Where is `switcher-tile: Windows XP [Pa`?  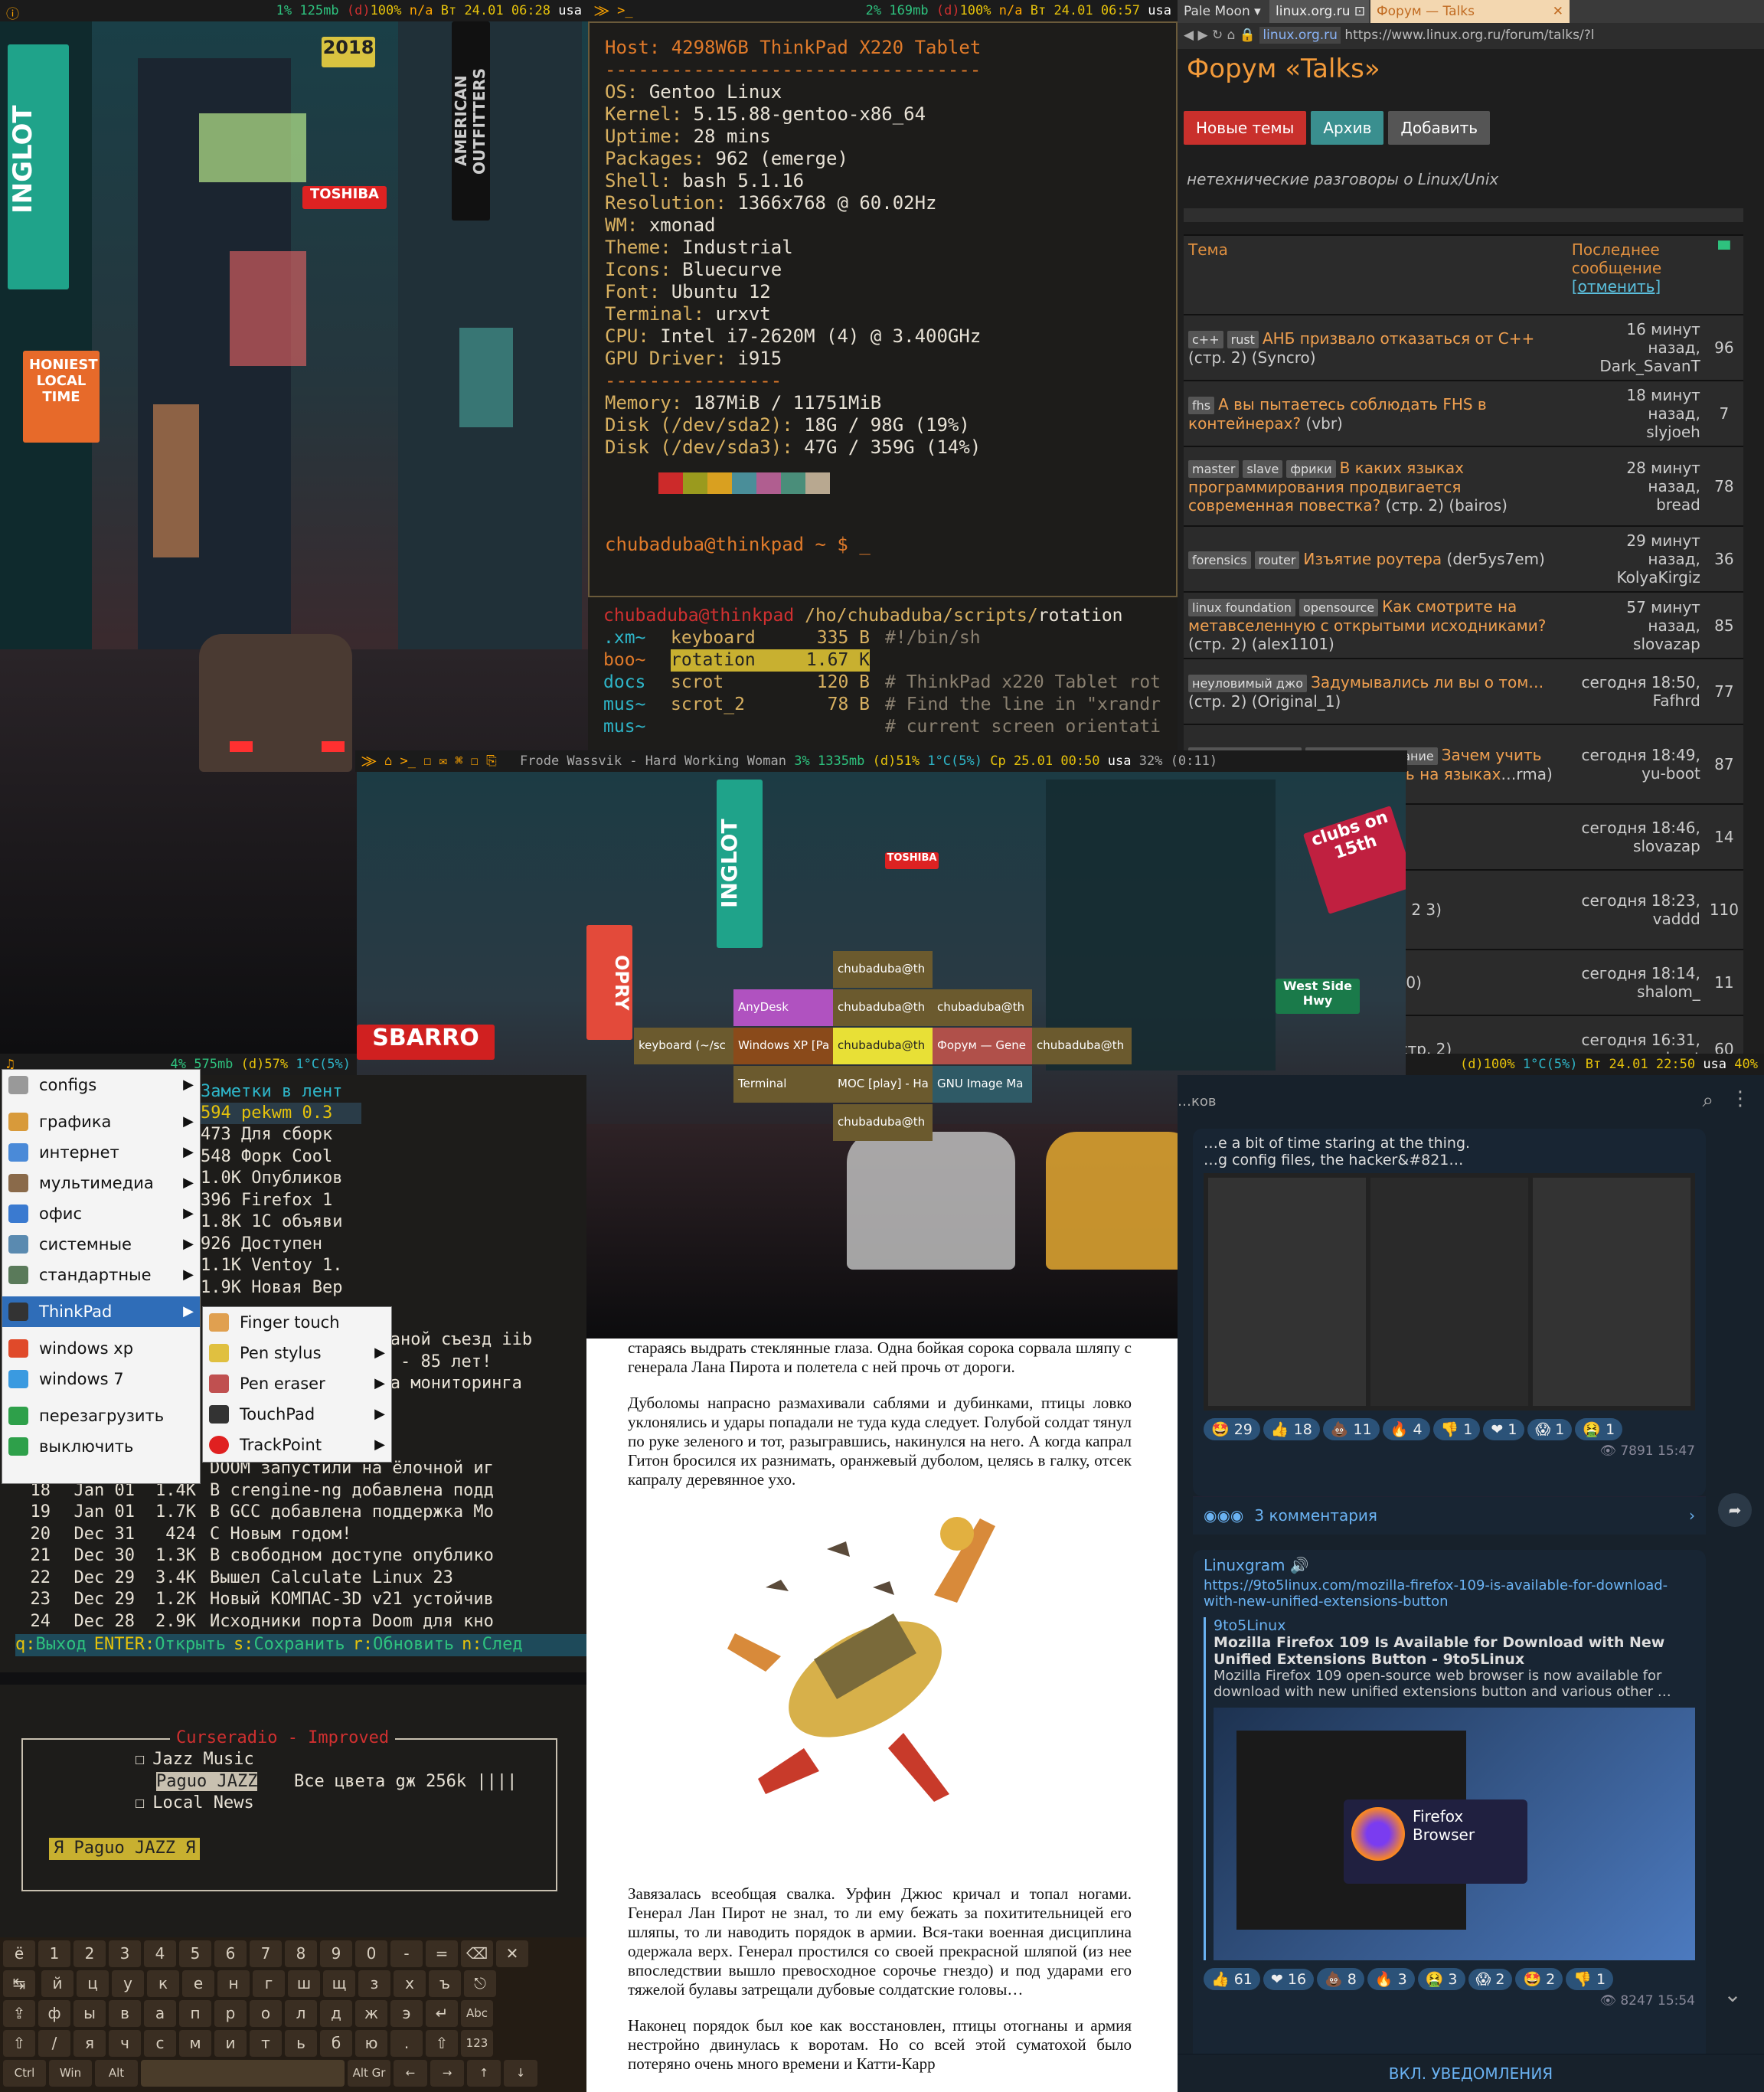 switcher-tile: Windows XP [Pa is located at coordinates (783, 1046).